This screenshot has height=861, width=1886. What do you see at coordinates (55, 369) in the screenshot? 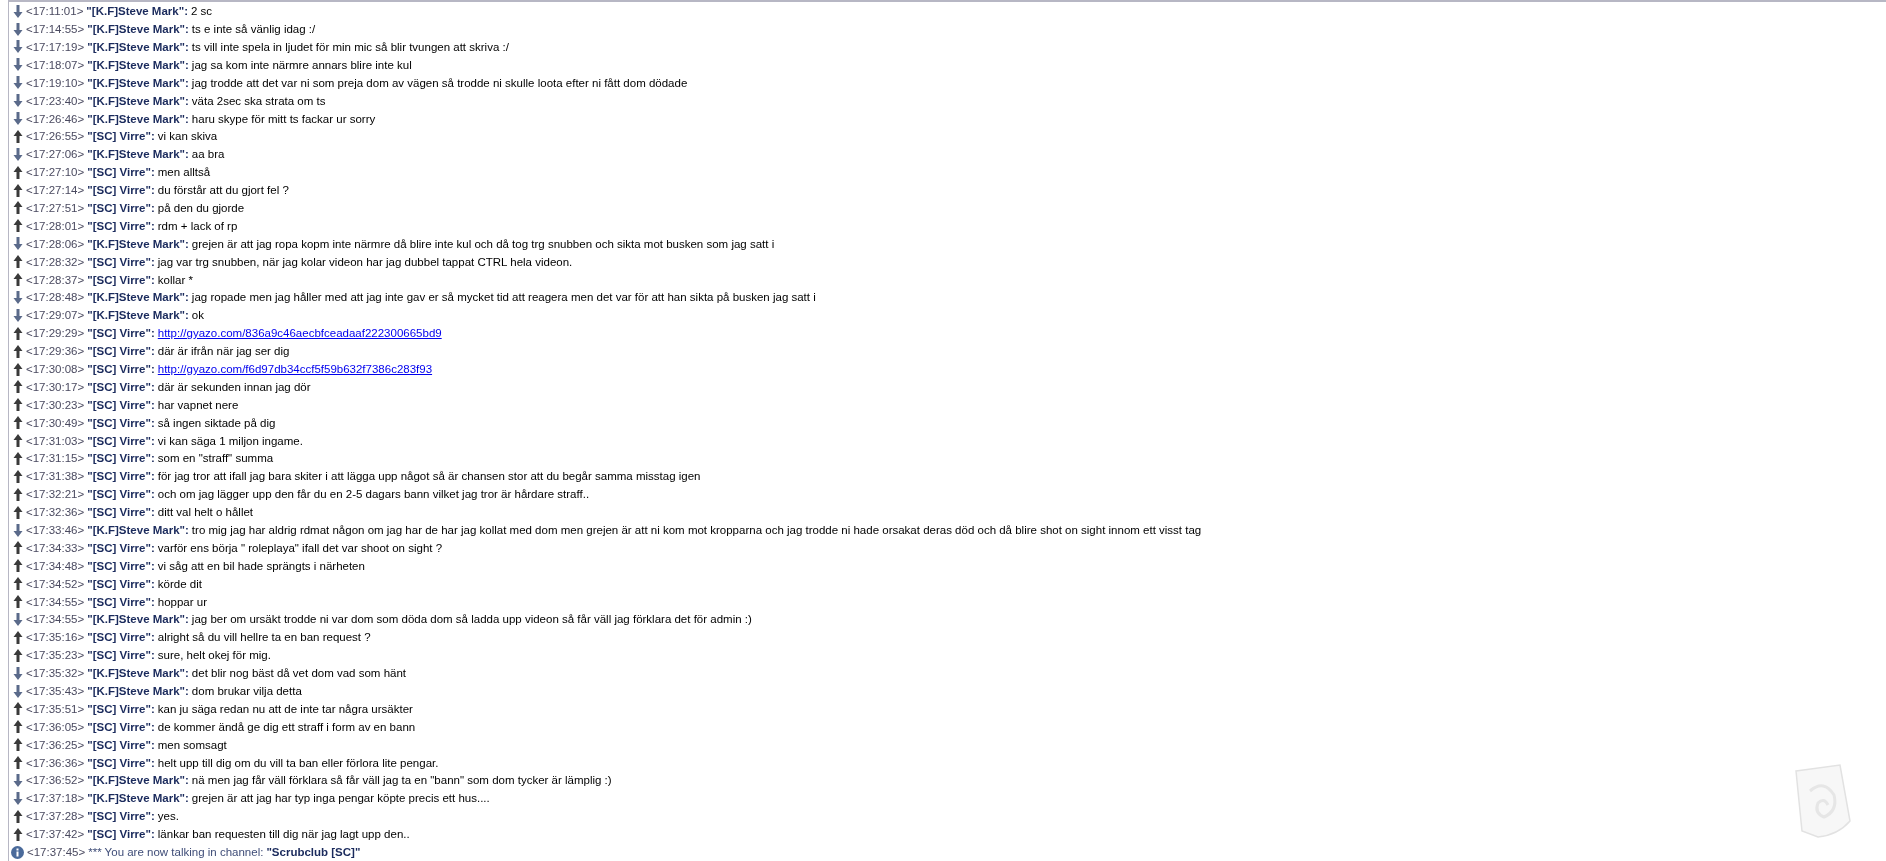
I see `timestamp: <17:30:08>` at bounding box center [55, 369].